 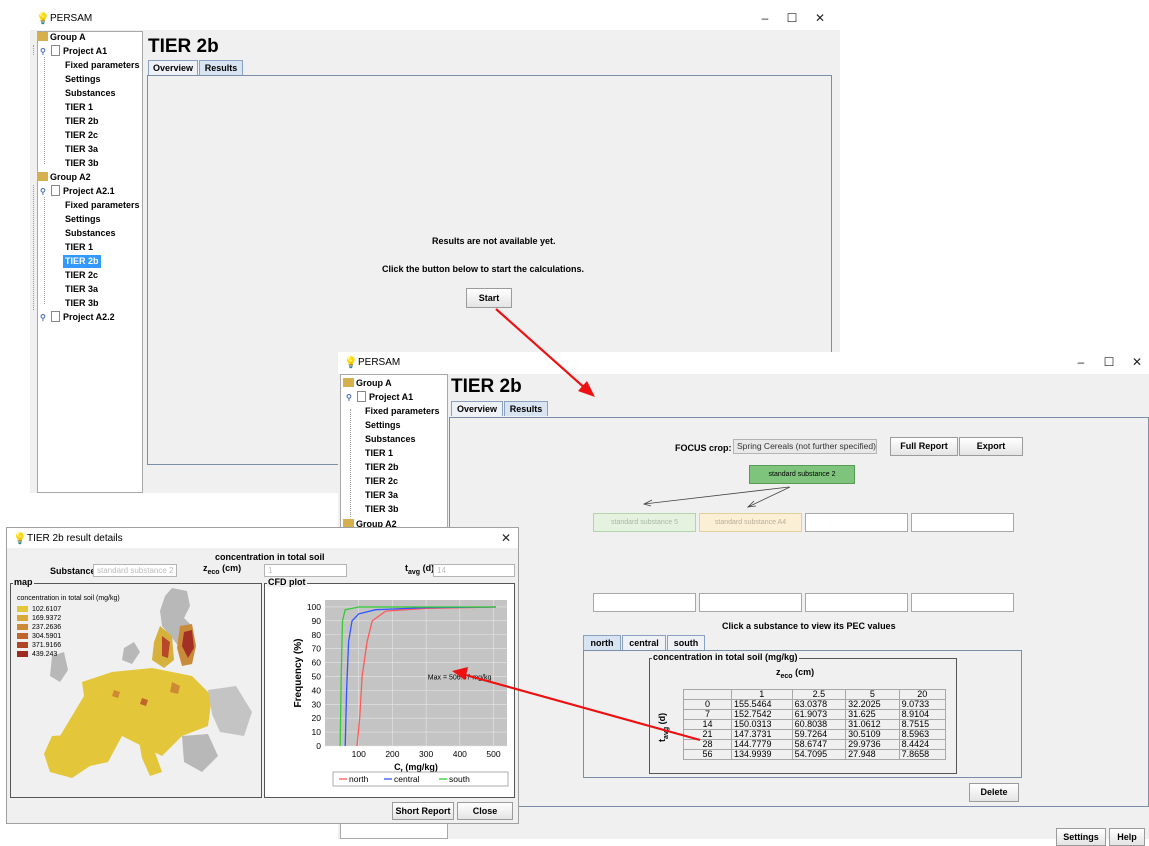 What do you see at coordinates (1081, 837) in the screenshot?
I see `settings-button: Settings` at bounding box center [1081, 837].